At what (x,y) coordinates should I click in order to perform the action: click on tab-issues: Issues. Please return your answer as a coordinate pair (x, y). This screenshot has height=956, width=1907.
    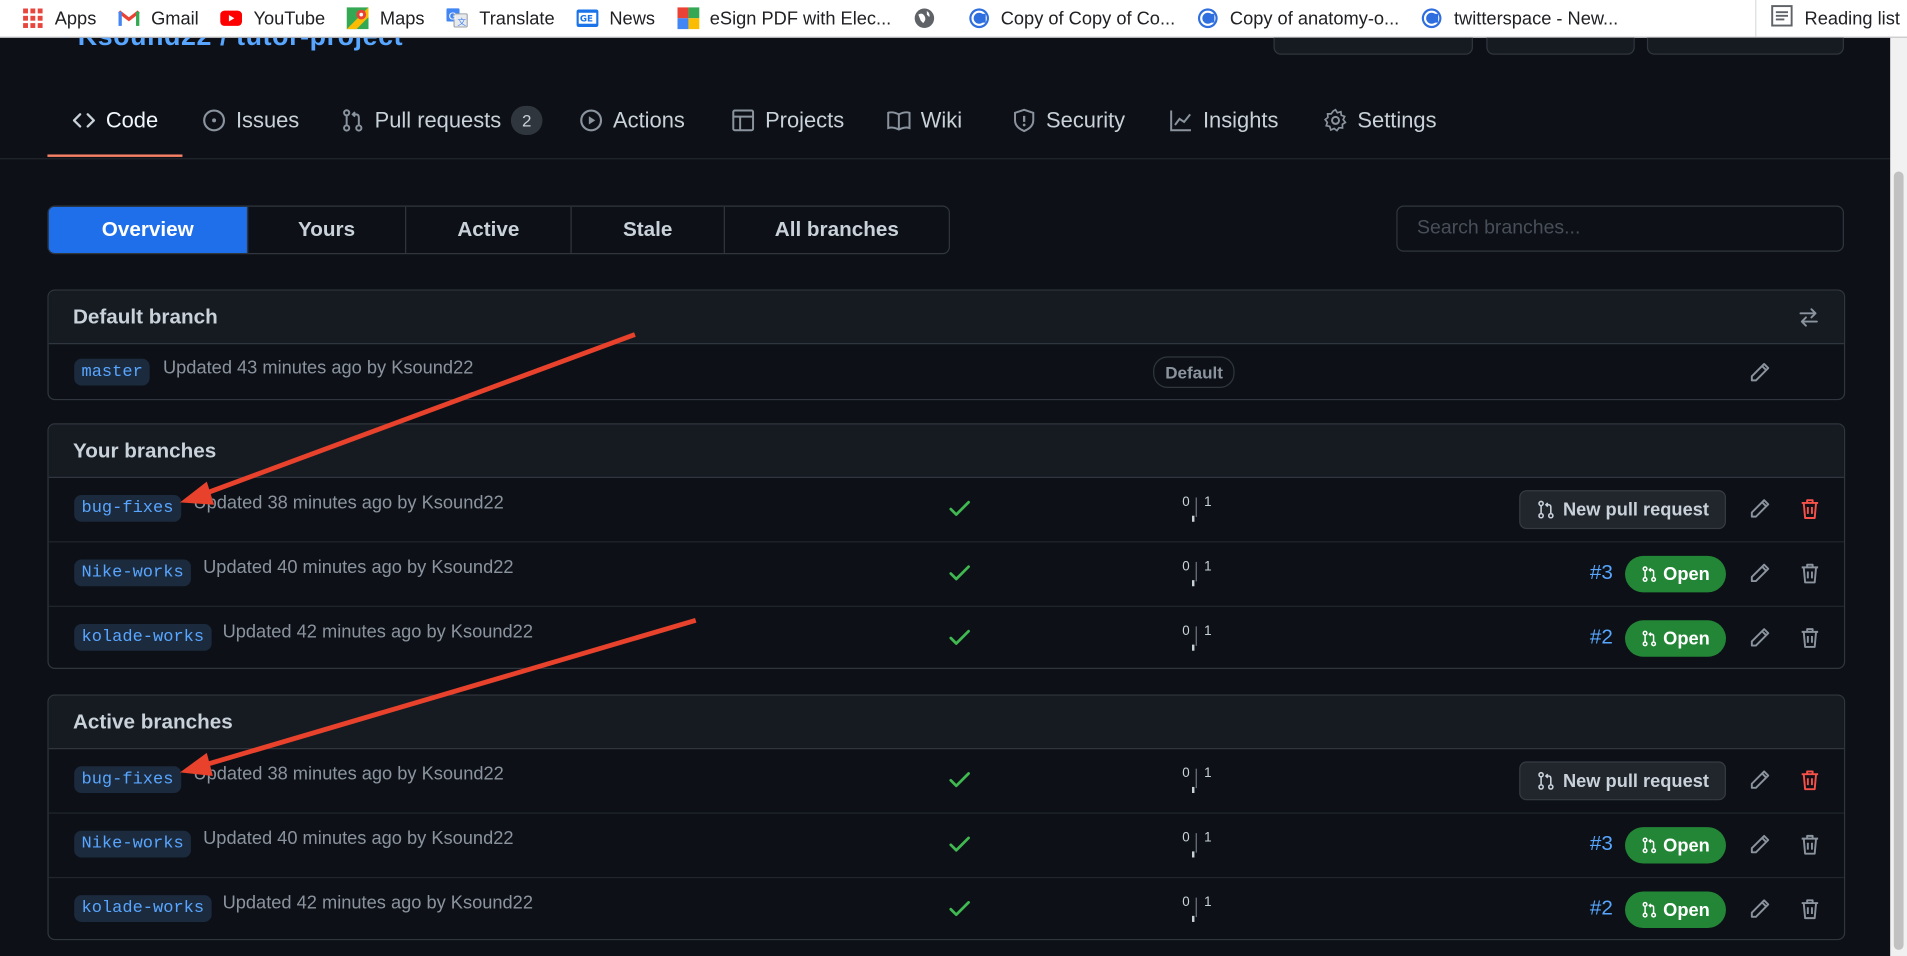
    Looking at the image, I should click on (250, 120).